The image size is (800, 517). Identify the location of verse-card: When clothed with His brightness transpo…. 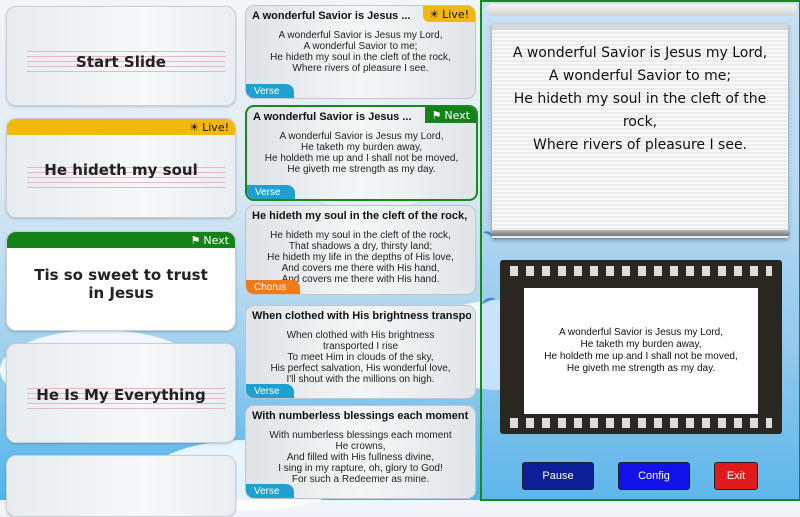
(360, 352).